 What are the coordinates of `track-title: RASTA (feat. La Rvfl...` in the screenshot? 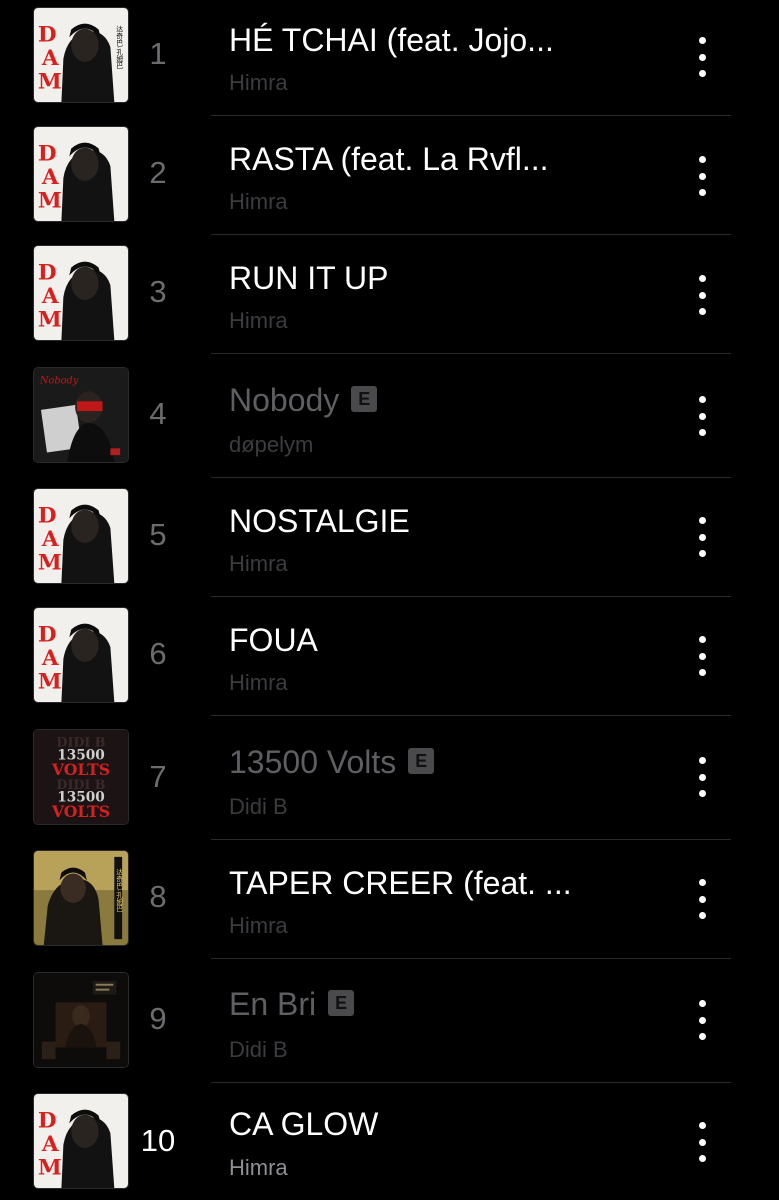 It's located at (389, 159).